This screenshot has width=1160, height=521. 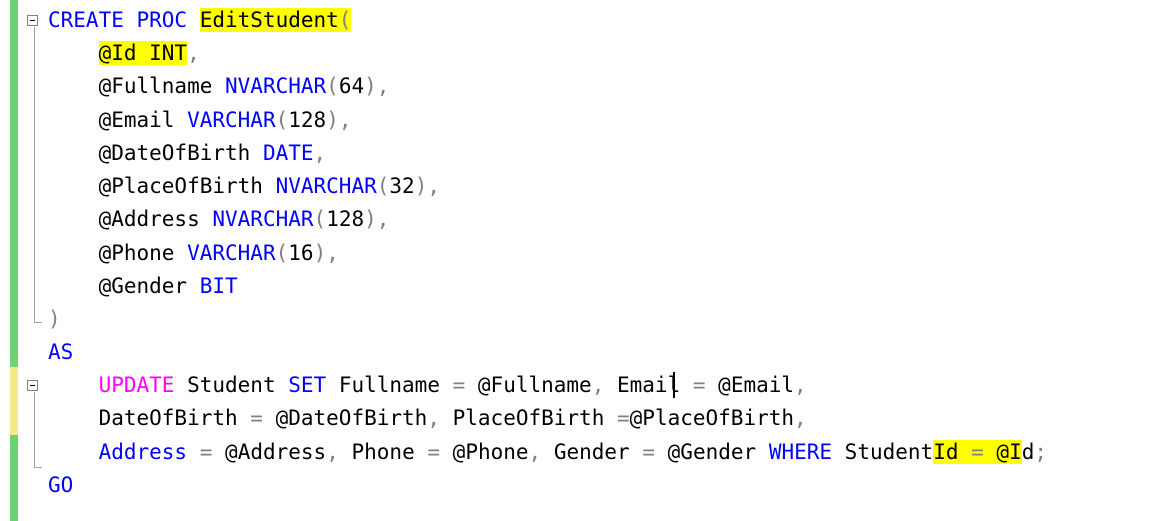 What do you see at coordinates (143, 452) in the screenshot?
I see `keyword-token: Address` at bounding box center [143, 452].